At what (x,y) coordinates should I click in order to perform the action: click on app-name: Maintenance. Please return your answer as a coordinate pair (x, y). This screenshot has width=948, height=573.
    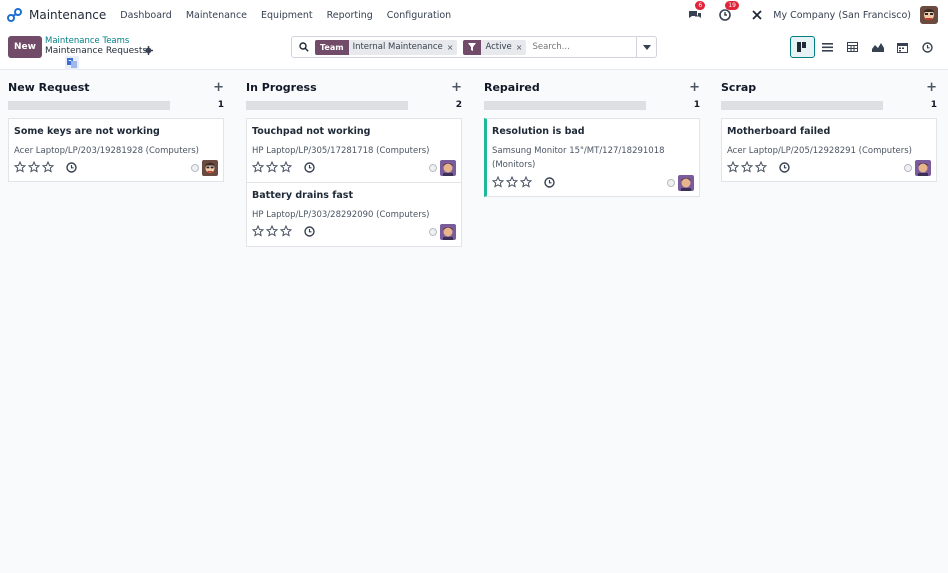
    Looking at the image, I should click on (67, 15).